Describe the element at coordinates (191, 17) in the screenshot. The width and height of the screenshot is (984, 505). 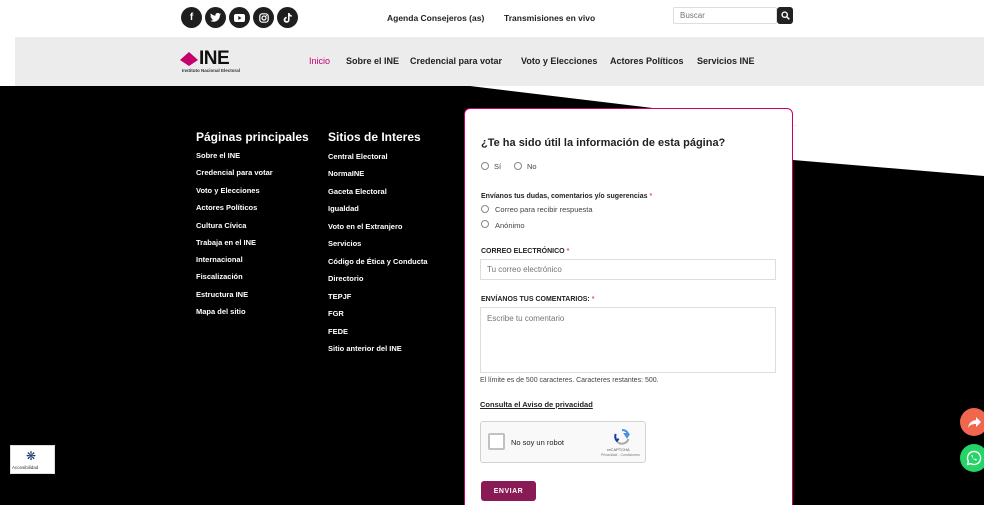
I see `facebook-icon: f` at that location.